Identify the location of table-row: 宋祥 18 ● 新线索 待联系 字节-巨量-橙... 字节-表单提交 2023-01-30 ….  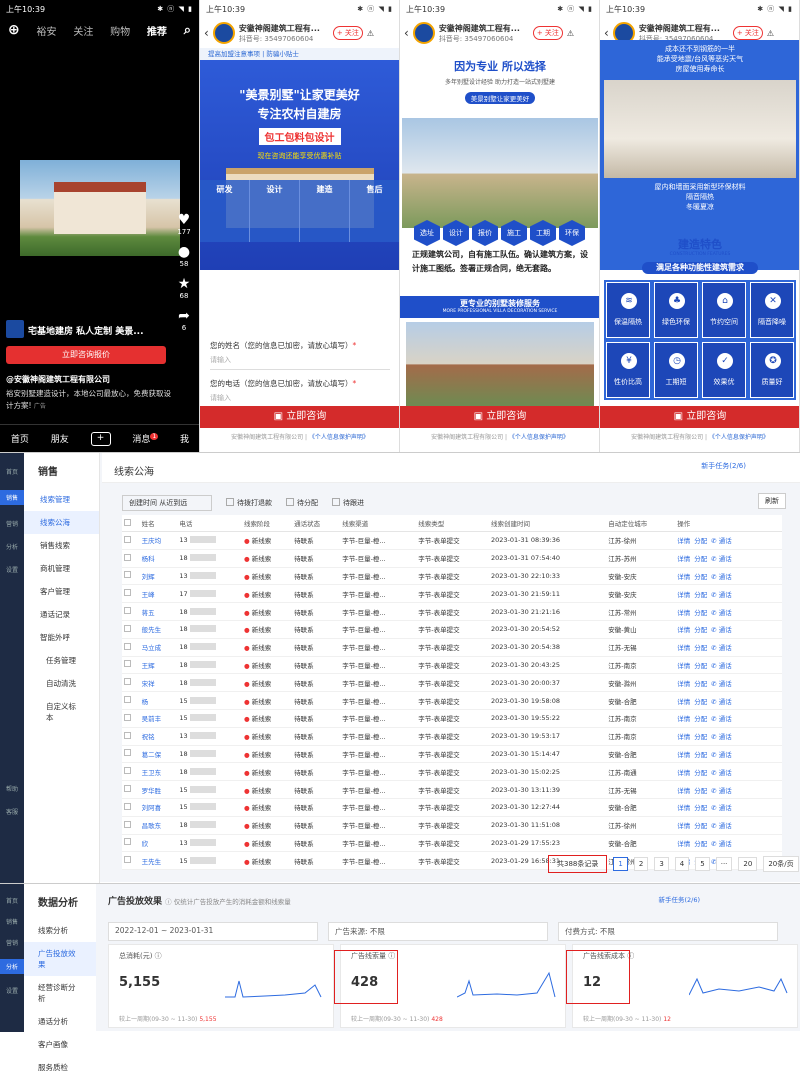
(452, 683).